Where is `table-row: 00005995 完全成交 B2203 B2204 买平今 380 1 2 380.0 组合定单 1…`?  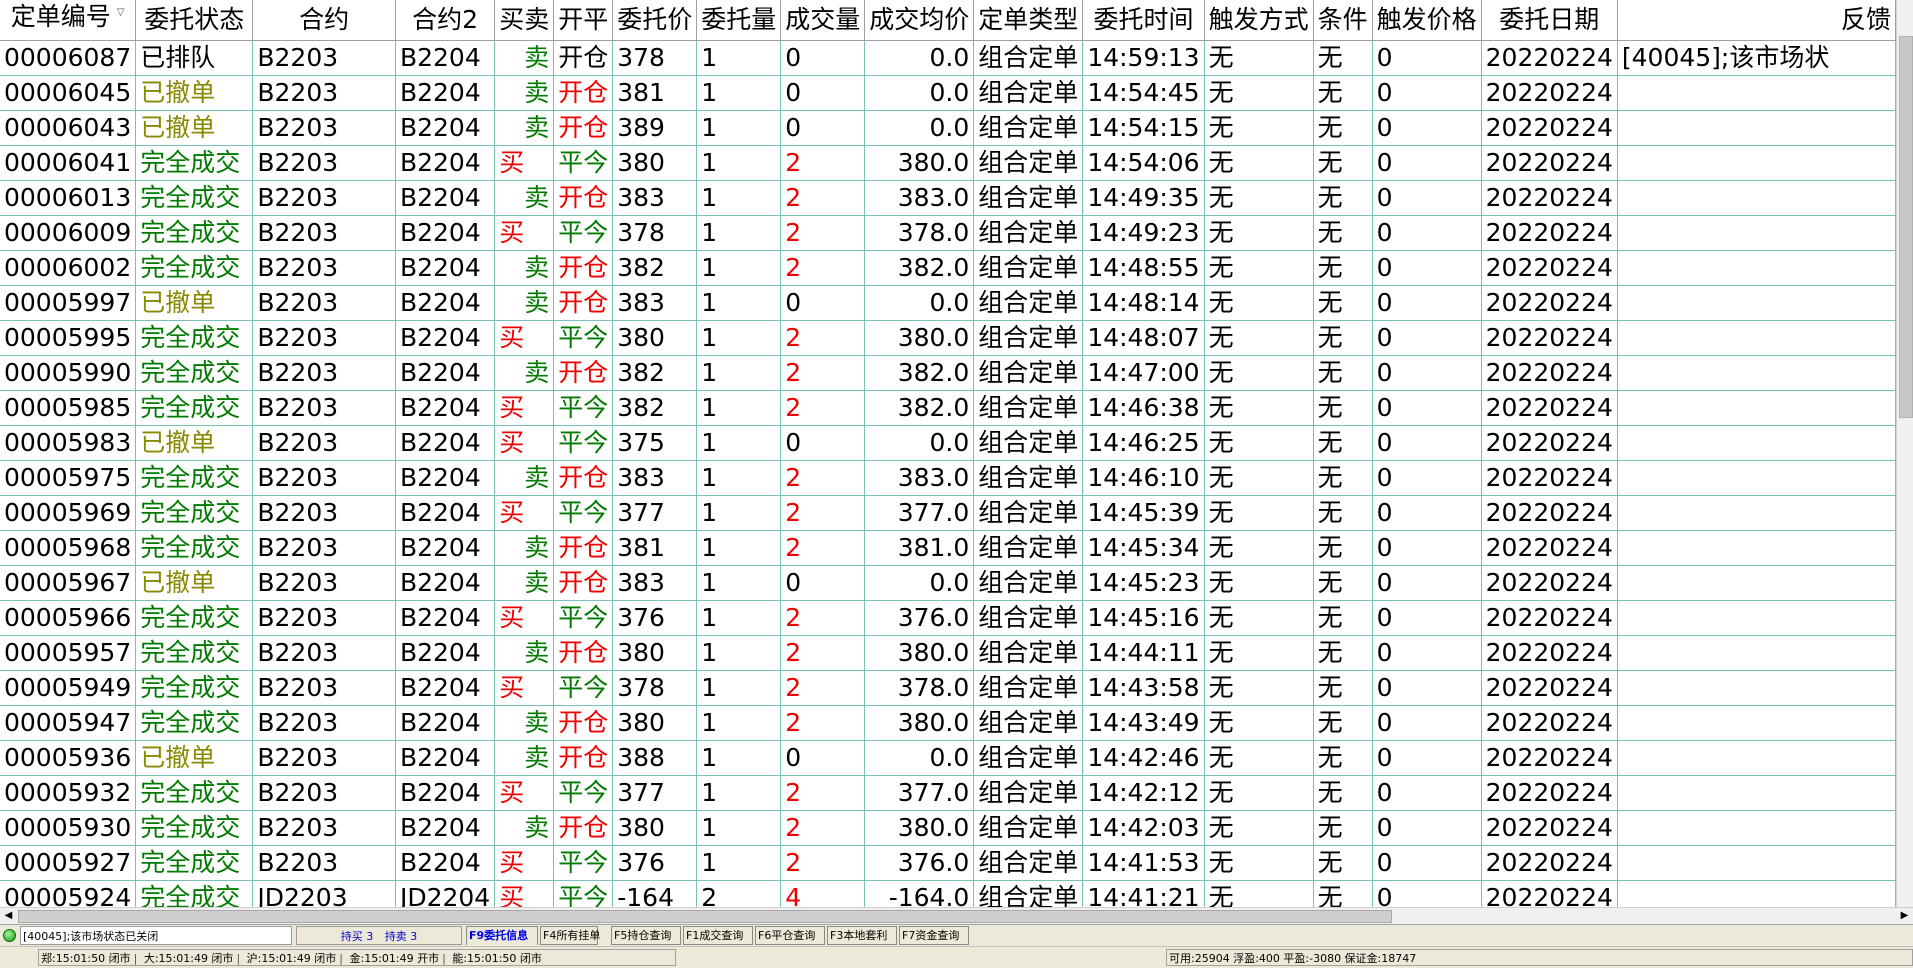 table-row: 00005995 完全成交 B2203 B2204 买平今 380 1 2 380.0 组合定单 1… is located at coordinates (948, 338).